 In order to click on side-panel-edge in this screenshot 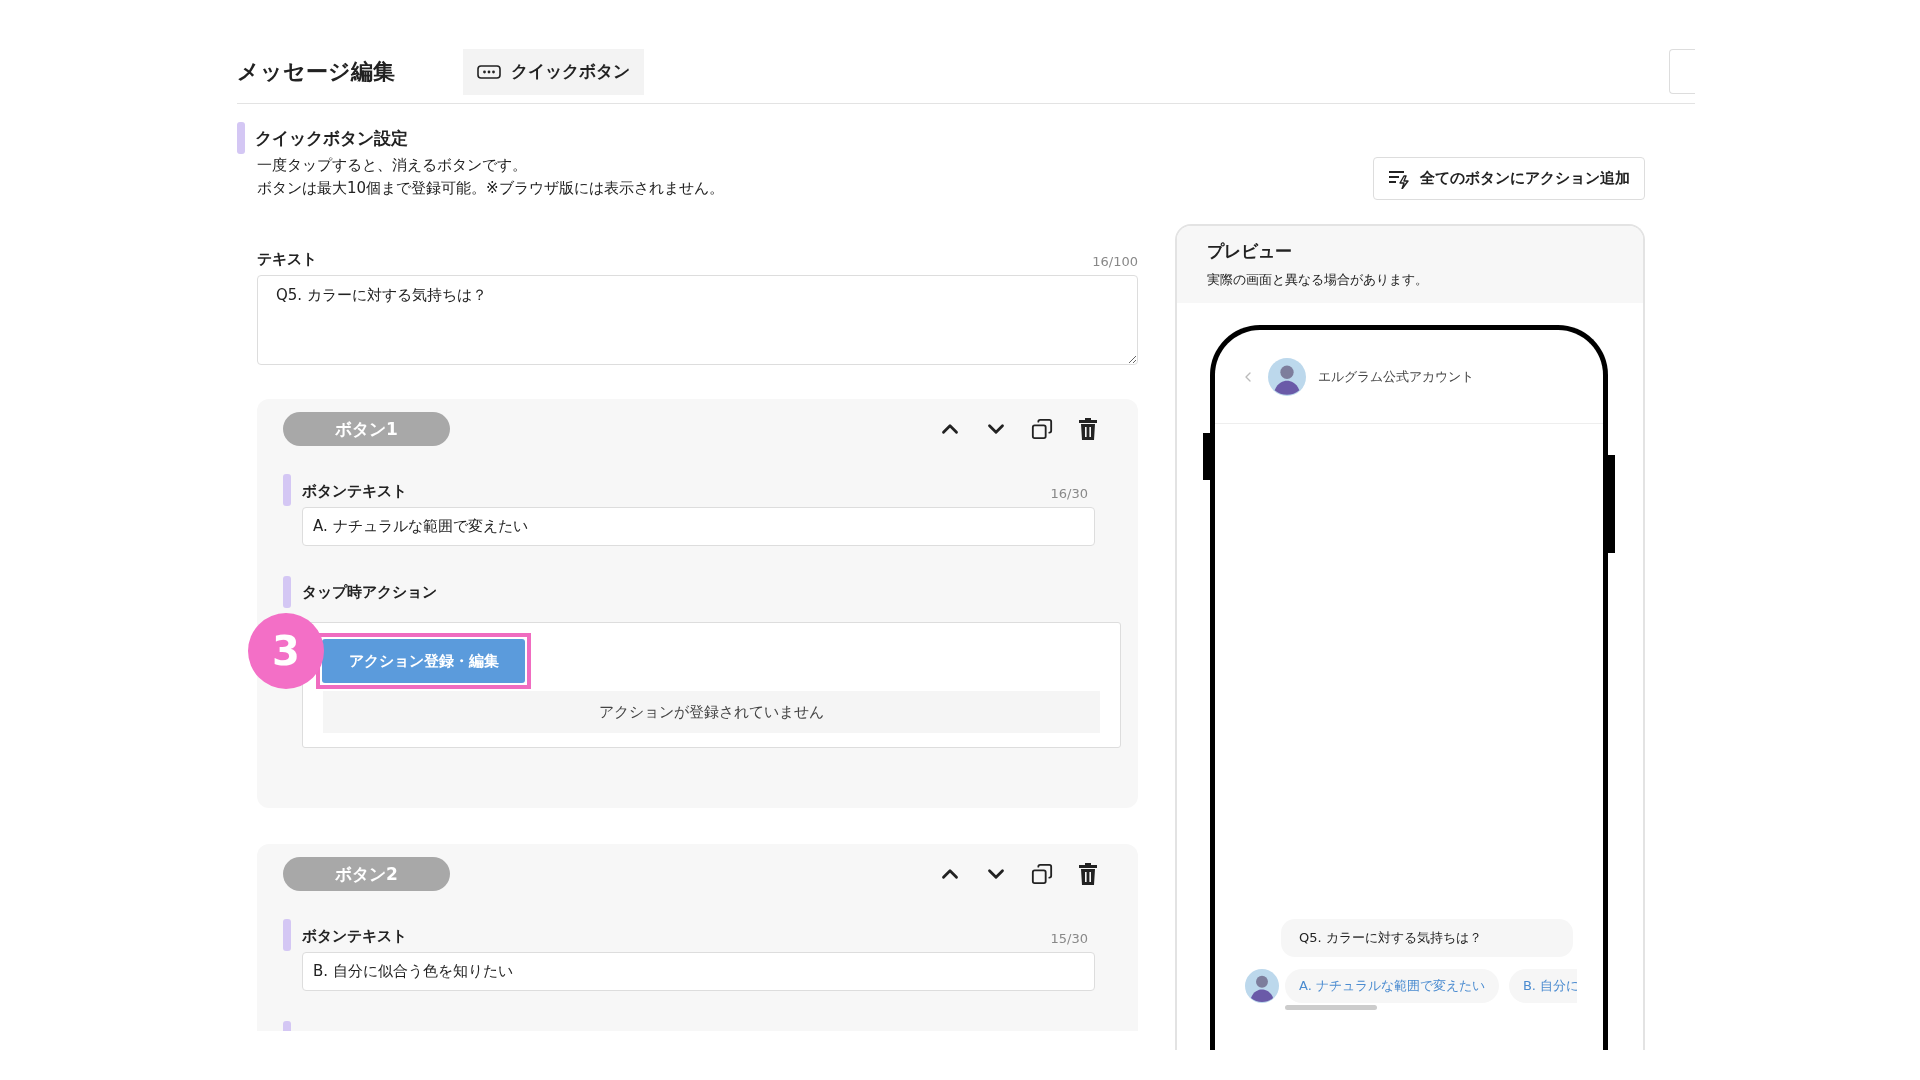, I will do `click(1682, 71)`.